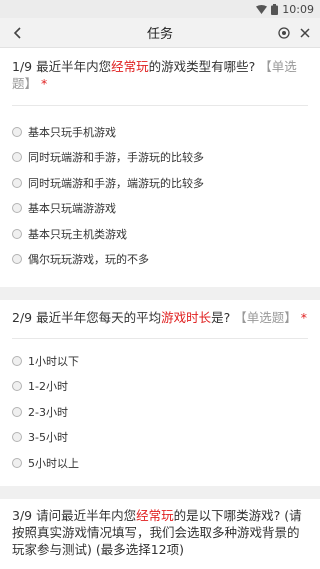  I want to click on question-number: 1/9, so click(22, 66).